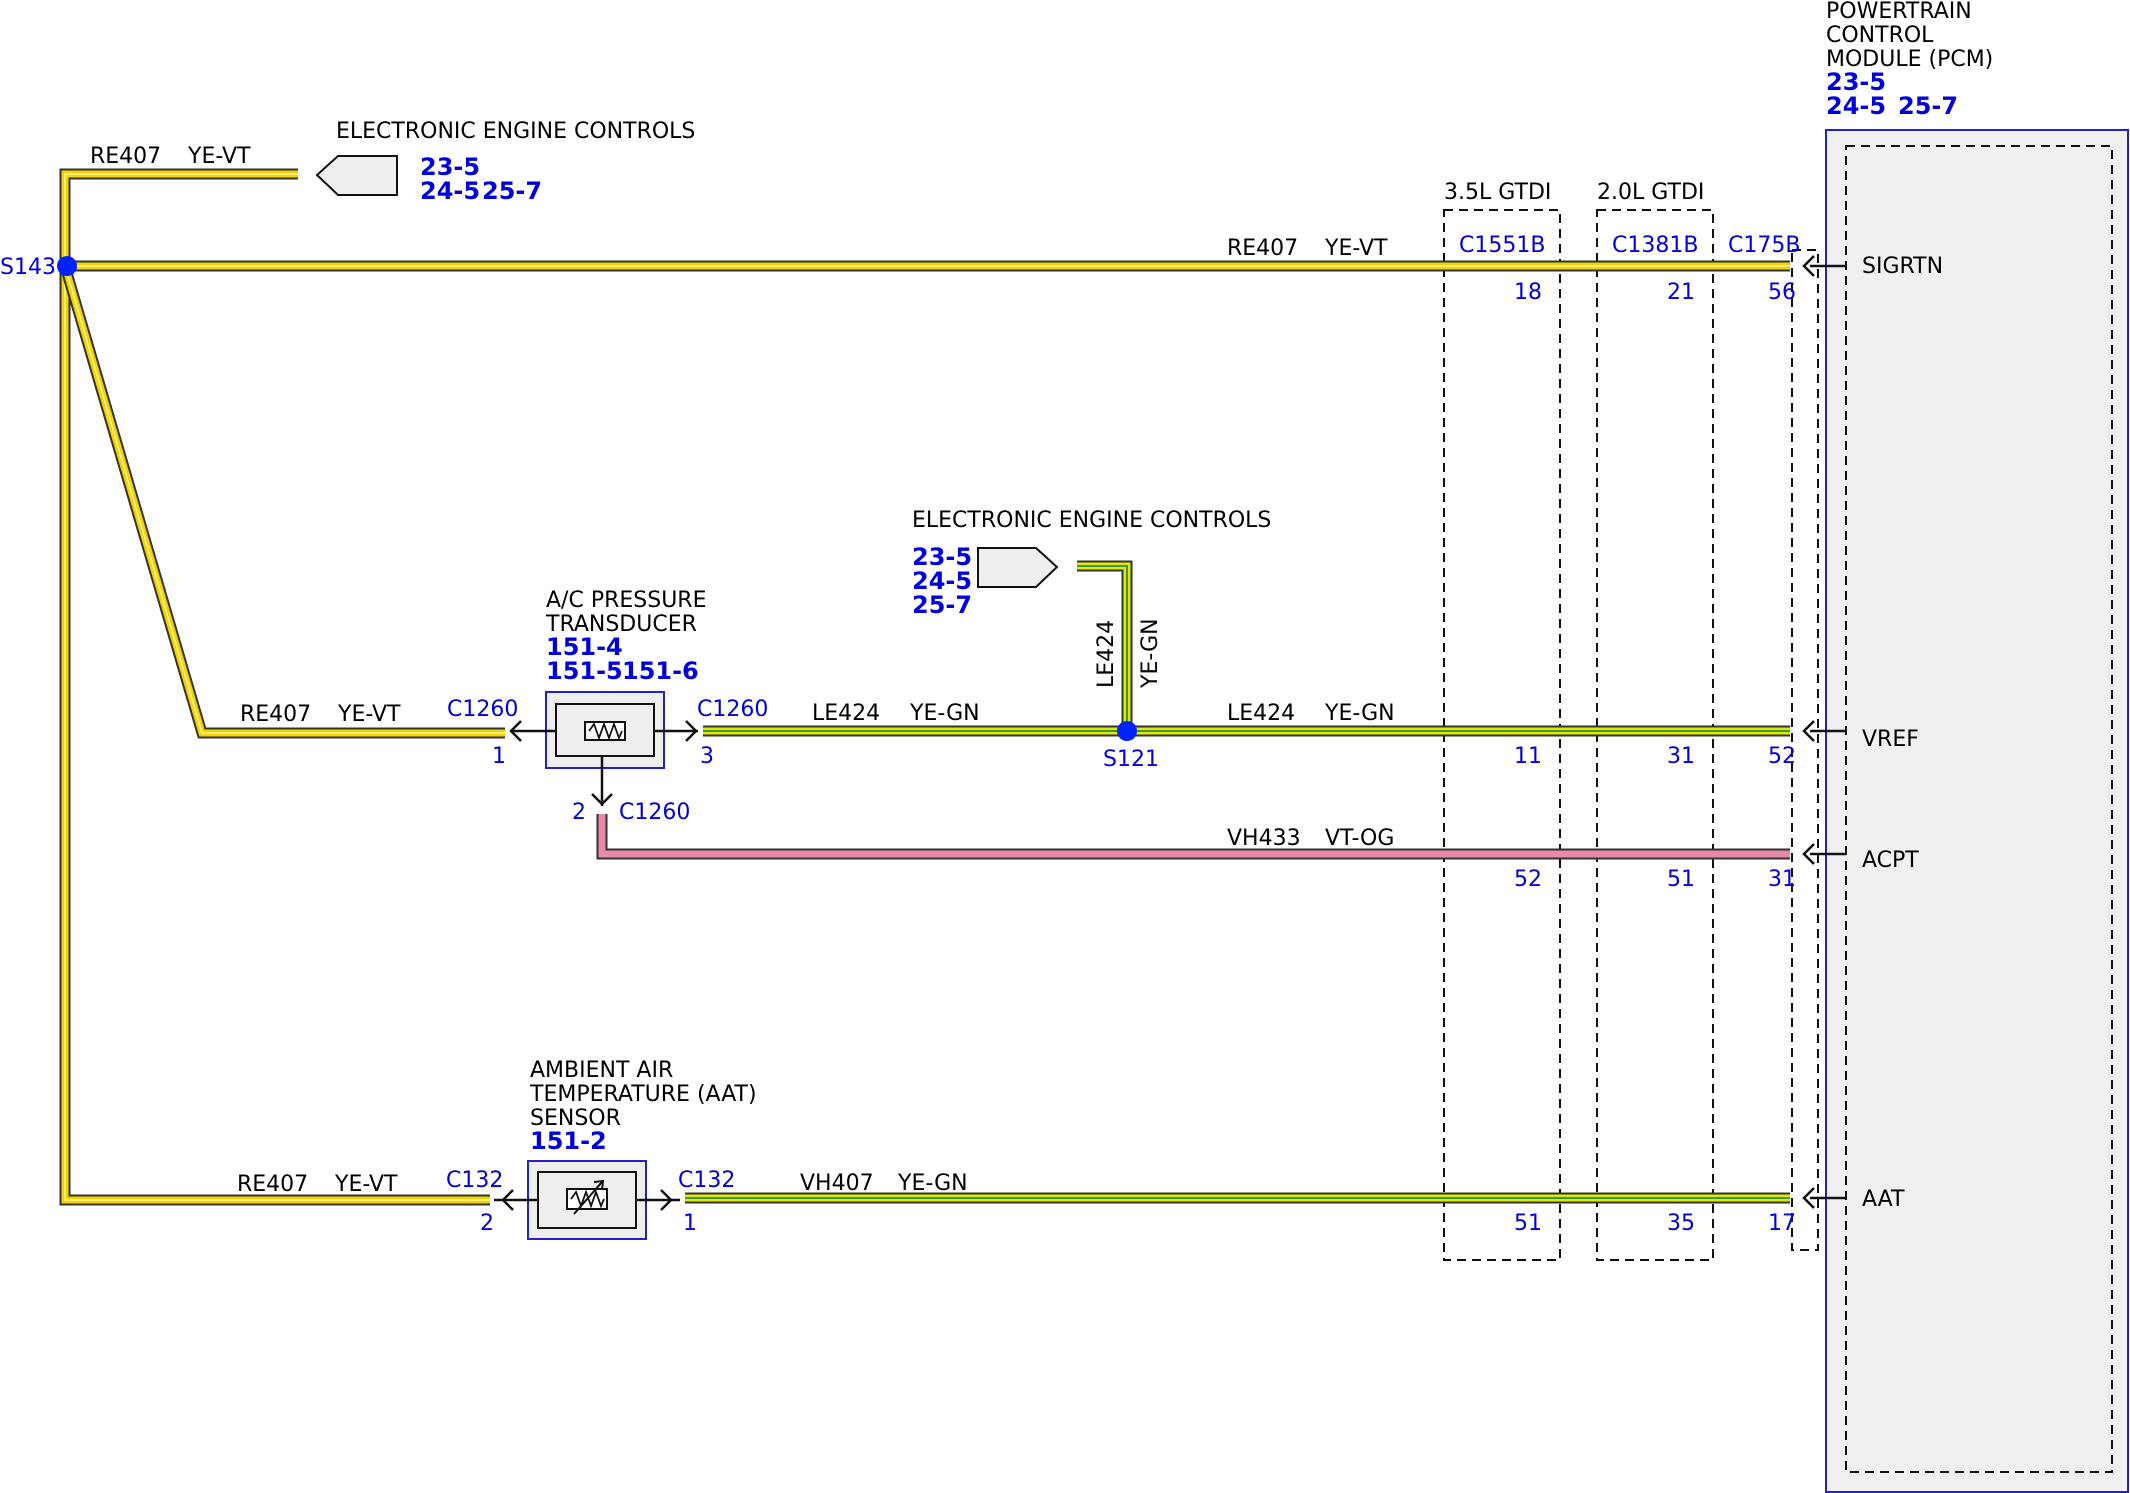 The width and height of the screenshot is (2130, 1493). I want to click on eec-top-title: ELECTRONIC ENGINE CONTROLS, so click(515, 131).